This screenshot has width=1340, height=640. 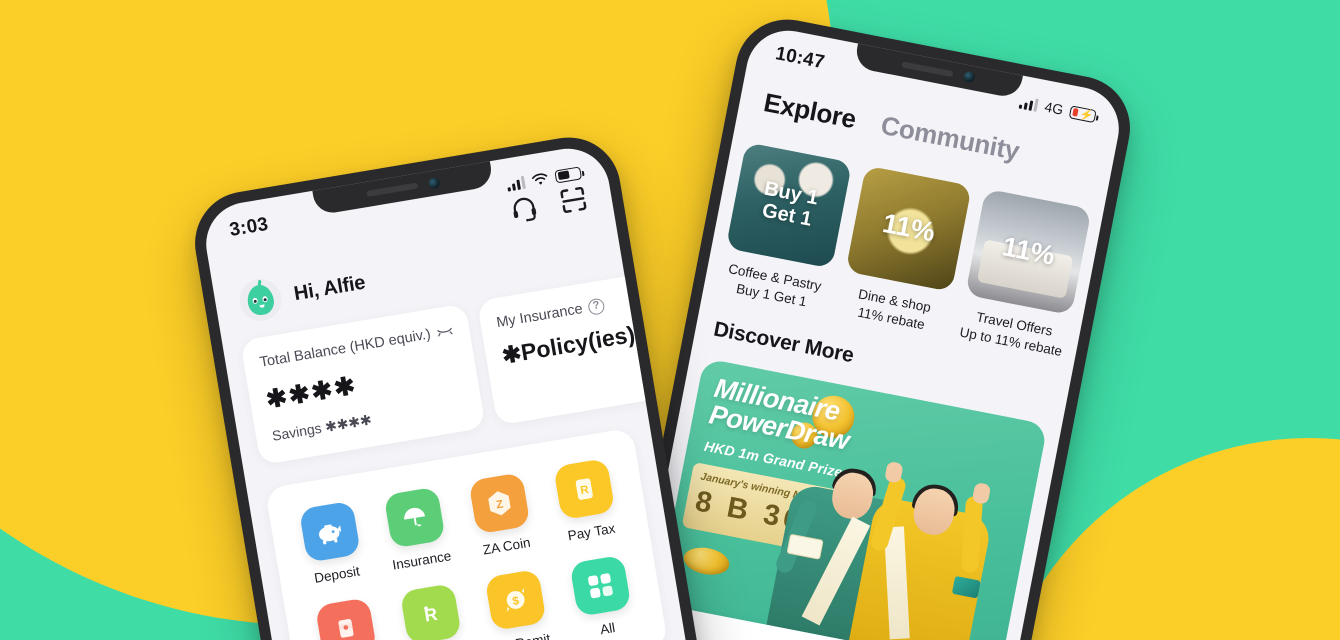 I want to click on shortcut-label: Deposit, so click(x=337, y=574).